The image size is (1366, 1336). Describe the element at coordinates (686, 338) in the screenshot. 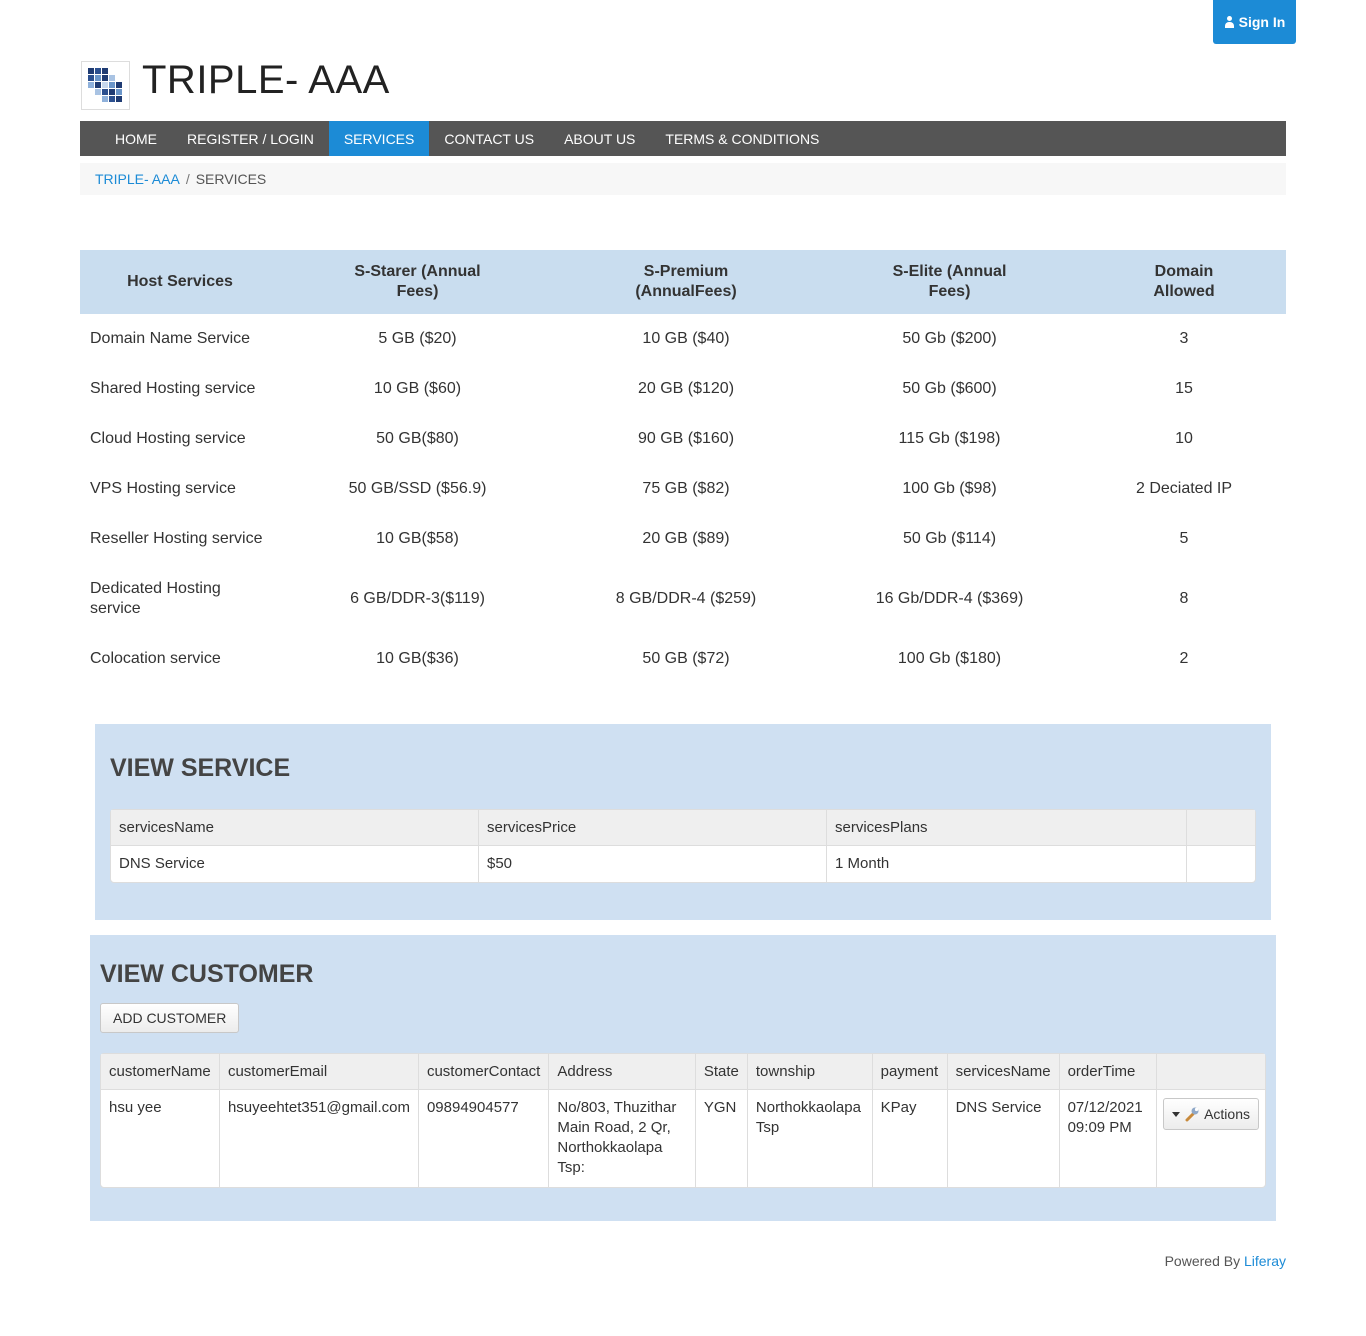

I see `pricing-cell: 10 GB ($40)` at that location.